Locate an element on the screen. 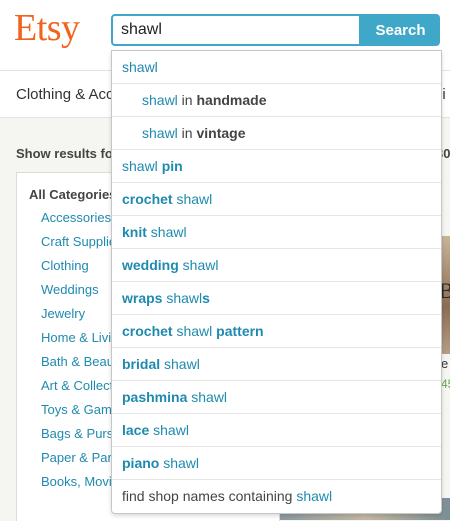  suggestion-text-post-bold: pin is located at coordinates (172, 166).